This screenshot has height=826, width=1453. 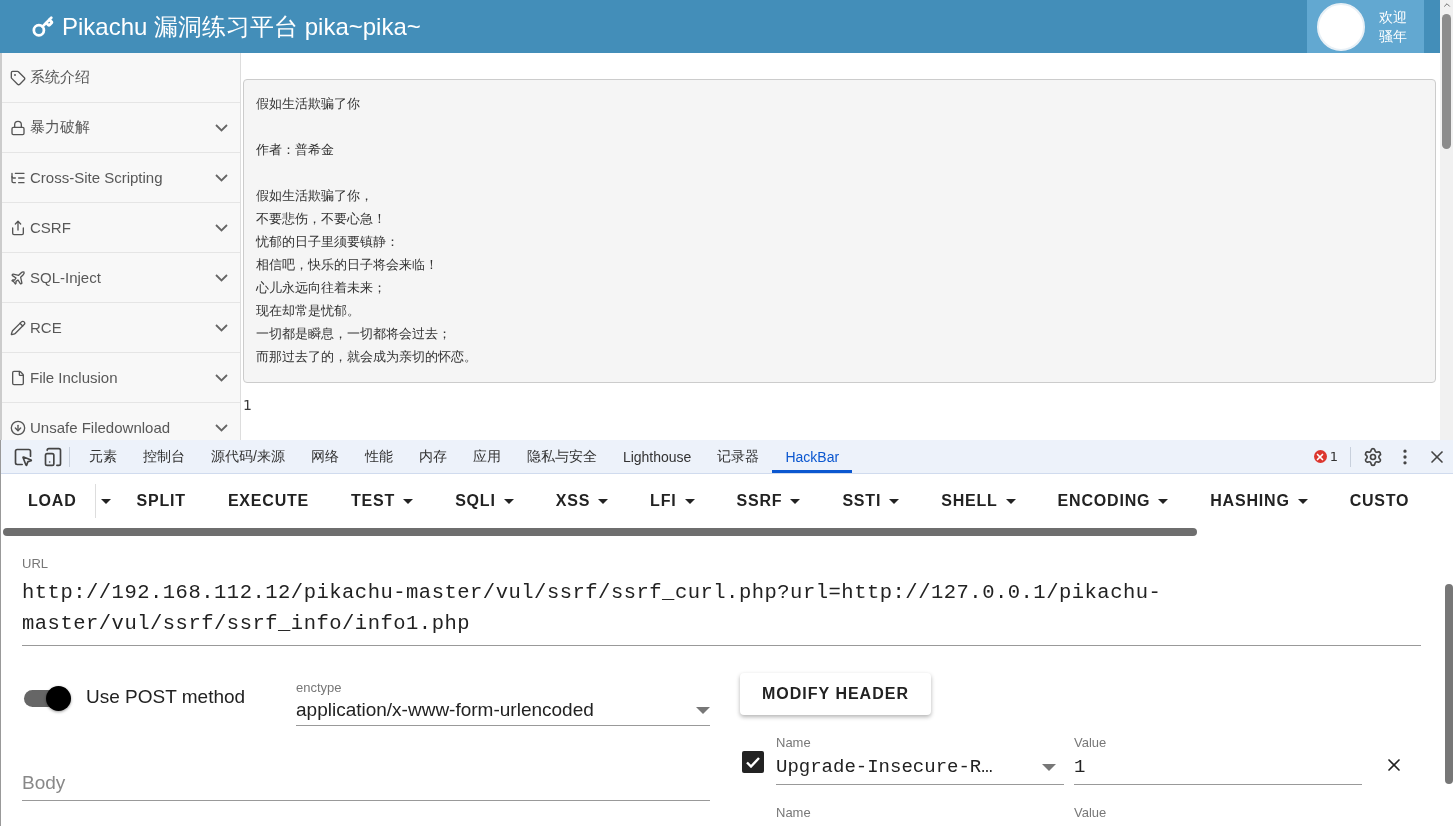 I want to click on device-icon, so click(x=53, y=456).